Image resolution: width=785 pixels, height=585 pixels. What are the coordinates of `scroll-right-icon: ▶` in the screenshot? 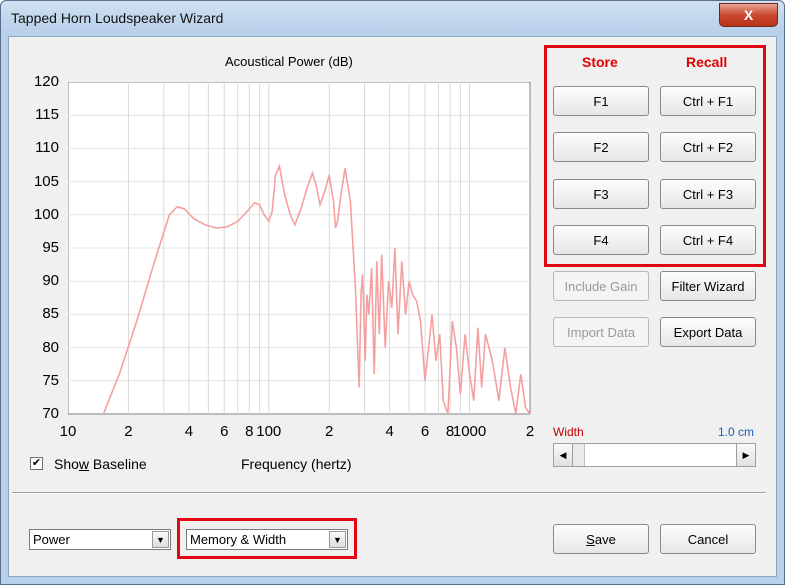 It's located at (745, 455).